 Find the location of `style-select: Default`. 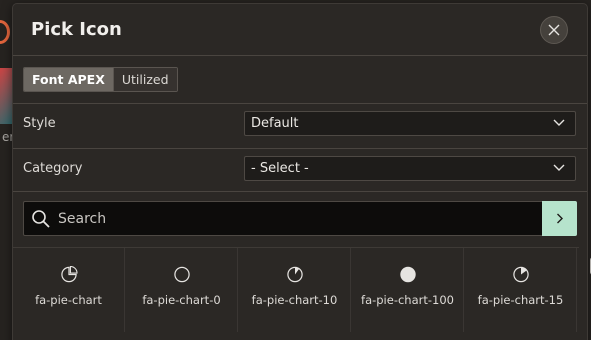

style-select: Default is located at coordinates (410, 123).